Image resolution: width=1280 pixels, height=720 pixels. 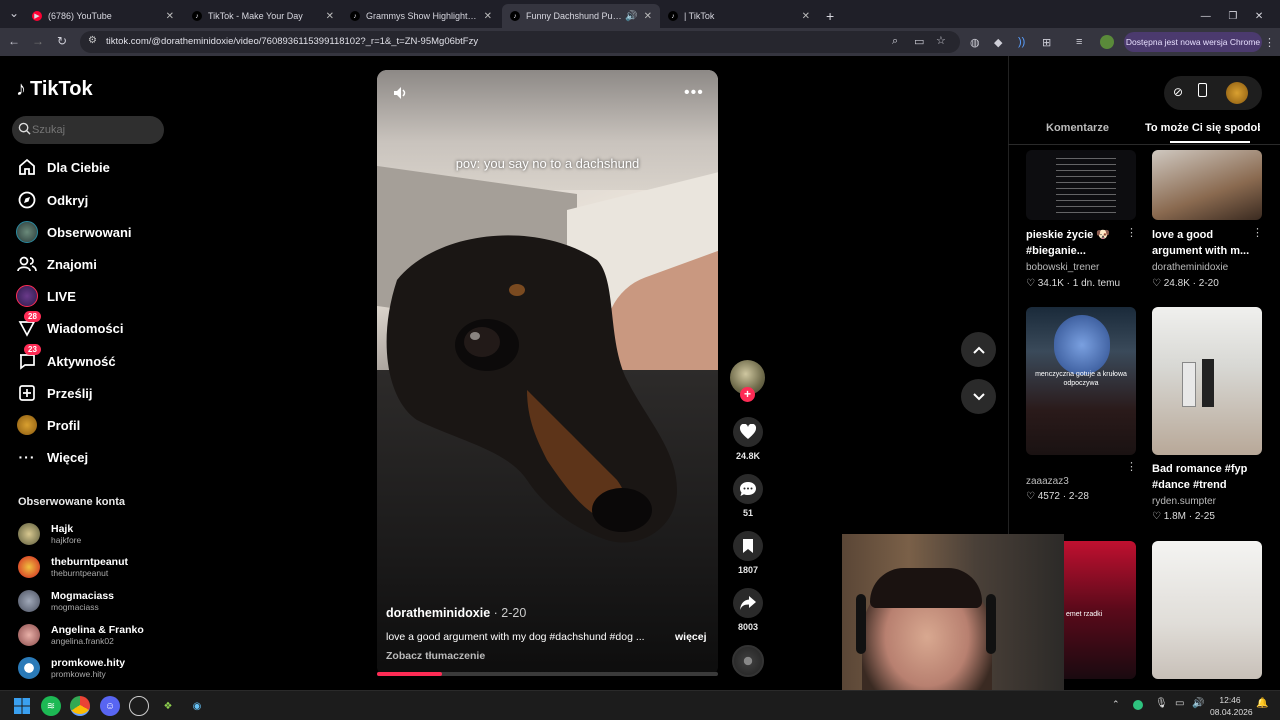 What do you see at coordinates (48, 425) in the screenshot?
I see `sidebar-item-profile: Profil` at bounding box center [48, 425].